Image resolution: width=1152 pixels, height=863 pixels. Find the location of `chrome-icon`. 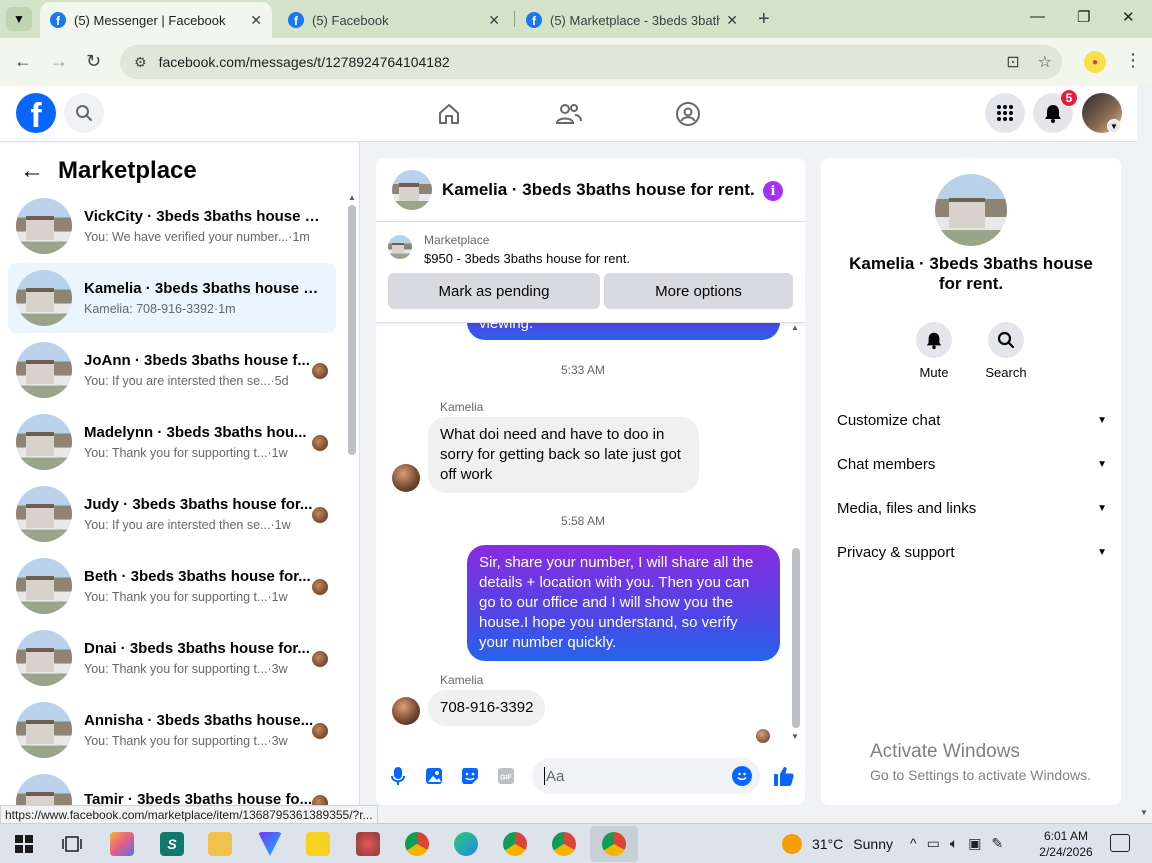

chrome-icon is located at coordinates (417, 844).